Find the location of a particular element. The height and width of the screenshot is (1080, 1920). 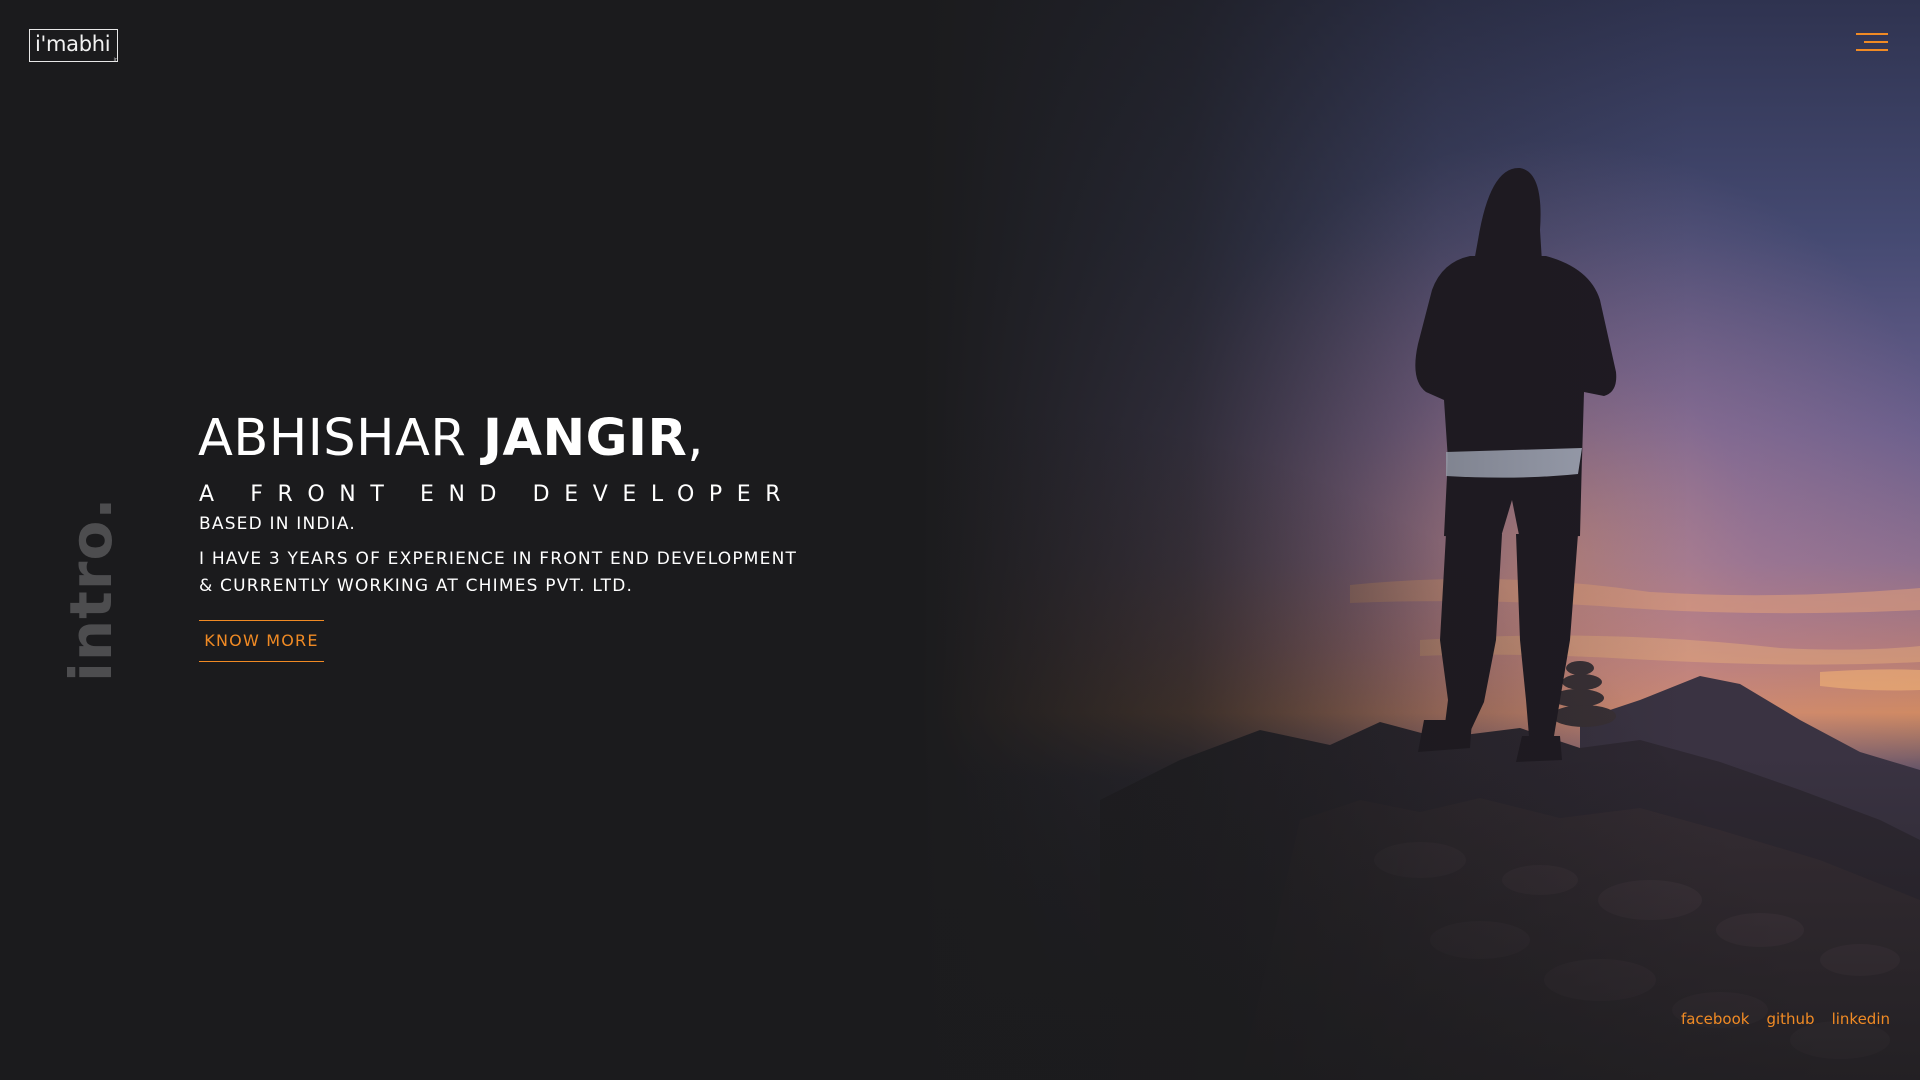

hero-name: ABHISHAR JANGIR, is located at coordinates (451, 439).